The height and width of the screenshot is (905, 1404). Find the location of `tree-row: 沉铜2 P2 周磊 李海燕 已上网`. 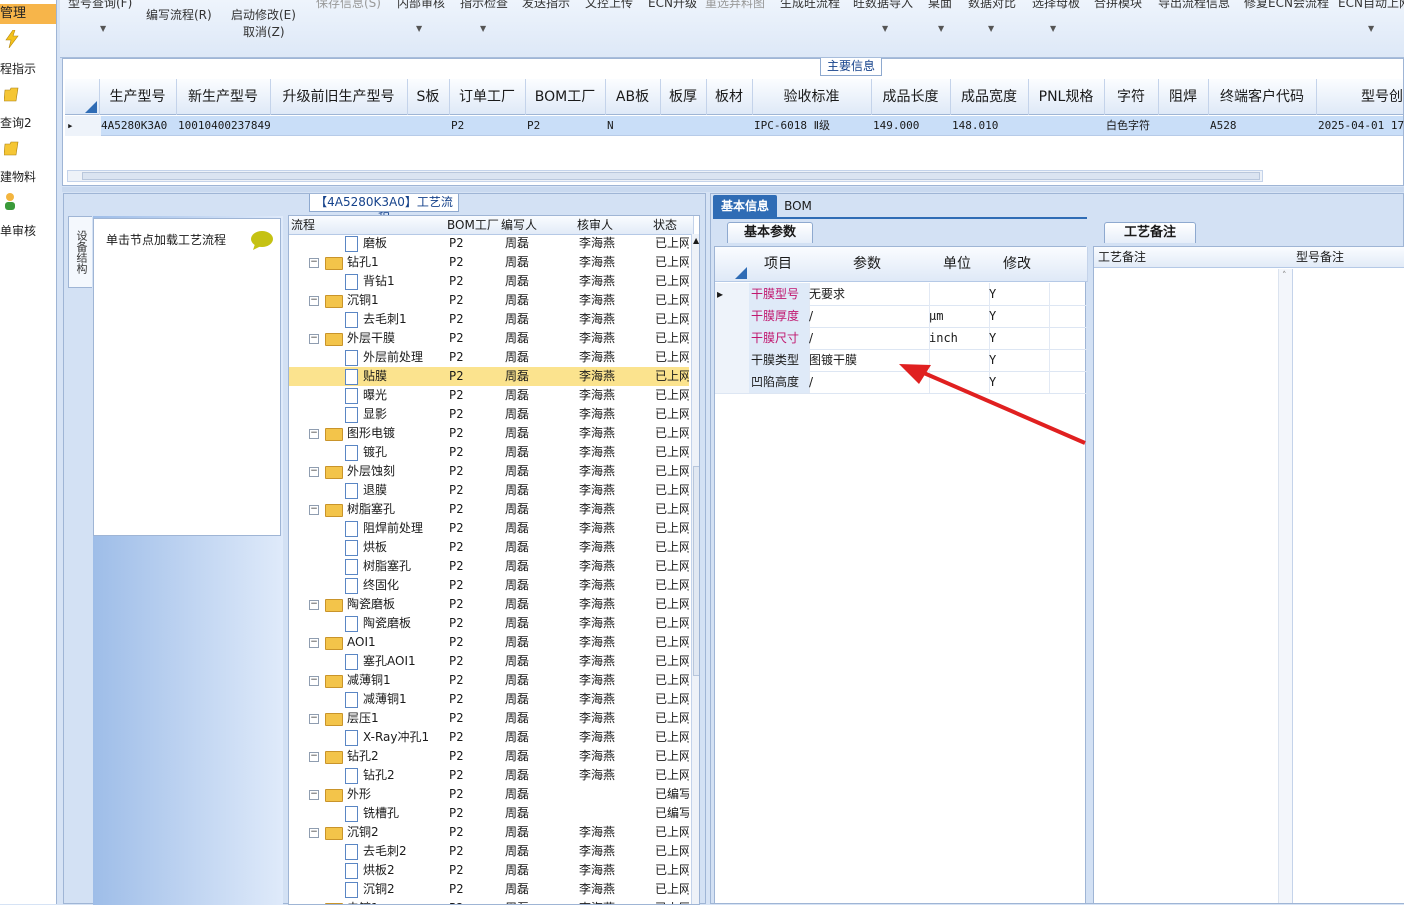

tree-row: 沉铜2 P2 周磊 李海燕 已上网 is located at coordinates (489, 889).